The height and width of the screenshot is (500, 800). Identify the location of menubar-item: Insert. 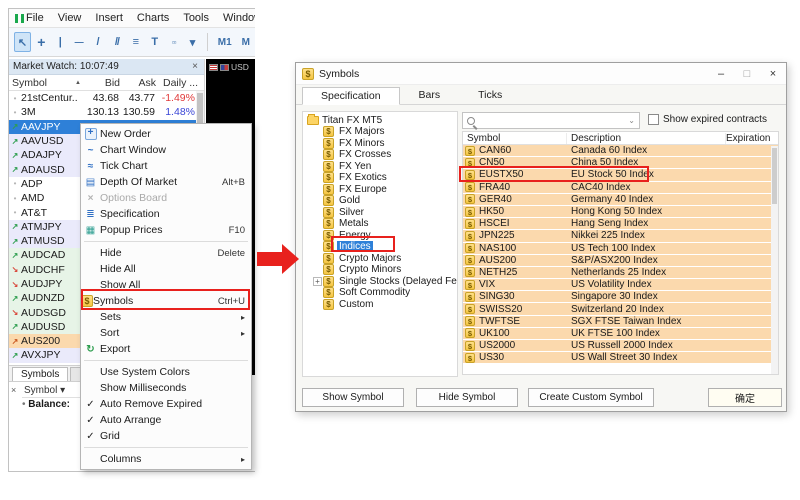
(109, 18).